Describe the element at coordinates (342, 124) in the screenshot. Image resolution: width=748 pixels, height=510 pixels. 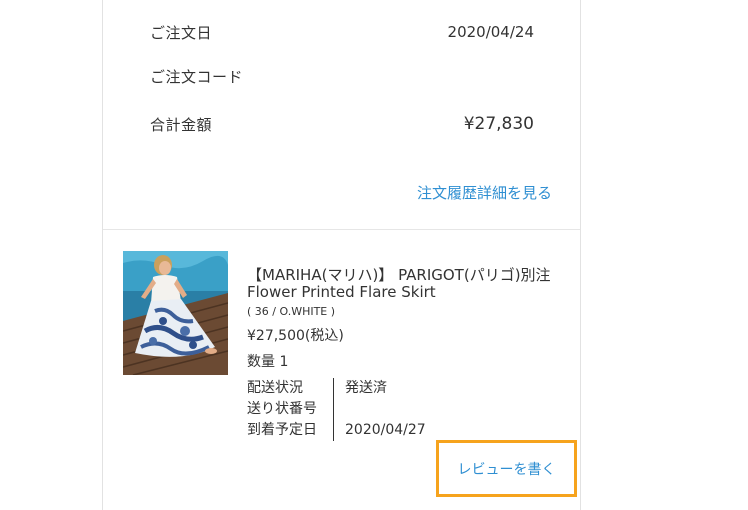
I see `order-total-row: 合計金額 ¥27,830` at that location.